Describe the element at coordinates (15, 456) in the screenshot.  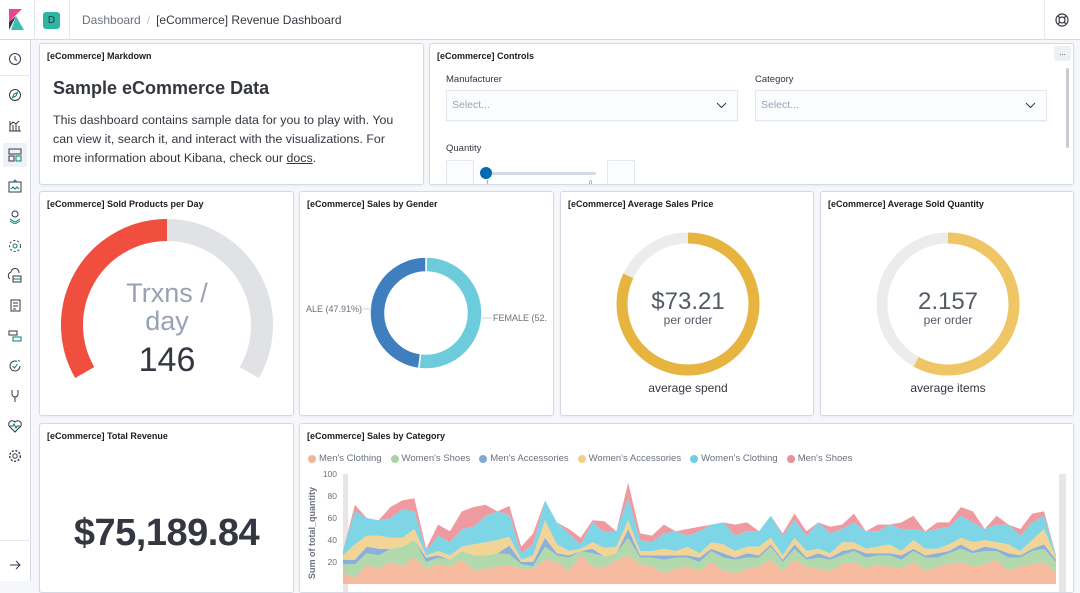
I see `gear-icon` at that location.